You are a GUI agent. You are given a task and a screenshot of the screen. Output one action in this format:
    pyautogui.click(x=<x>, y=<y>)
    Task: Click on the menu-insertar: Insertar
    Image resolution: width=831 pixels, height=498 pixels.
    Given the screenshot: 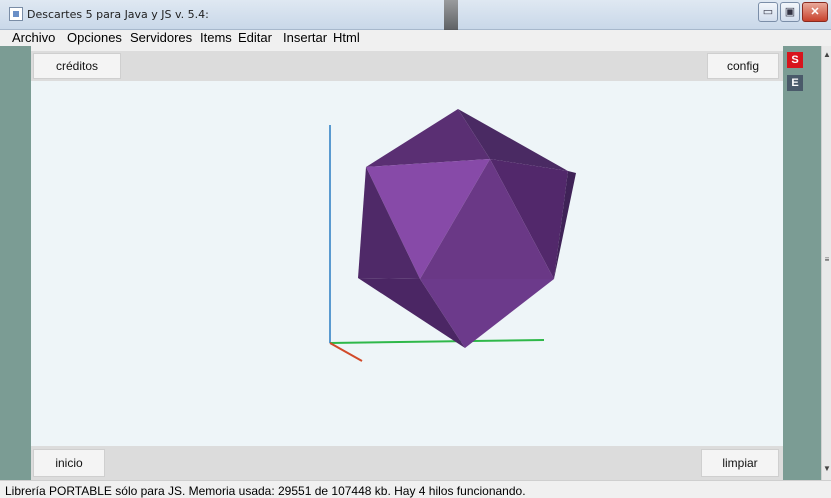 What is the action you would take?
    pyautogui.click(x=305, y=37)
    